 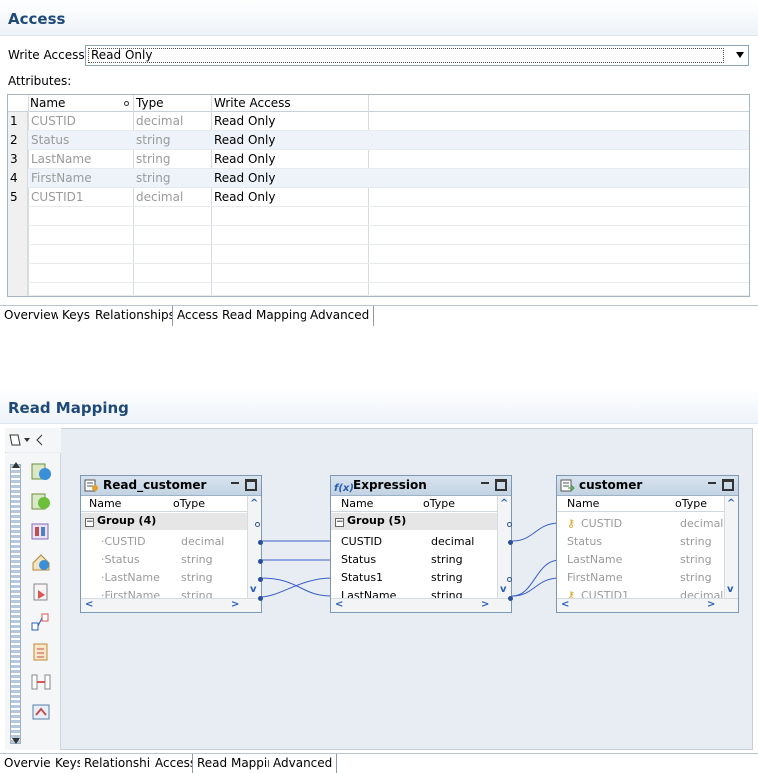 What do you see at coordinates (567, 485) in the screenshot?
I see `write-target-icon` at bounding box center [567, 485].